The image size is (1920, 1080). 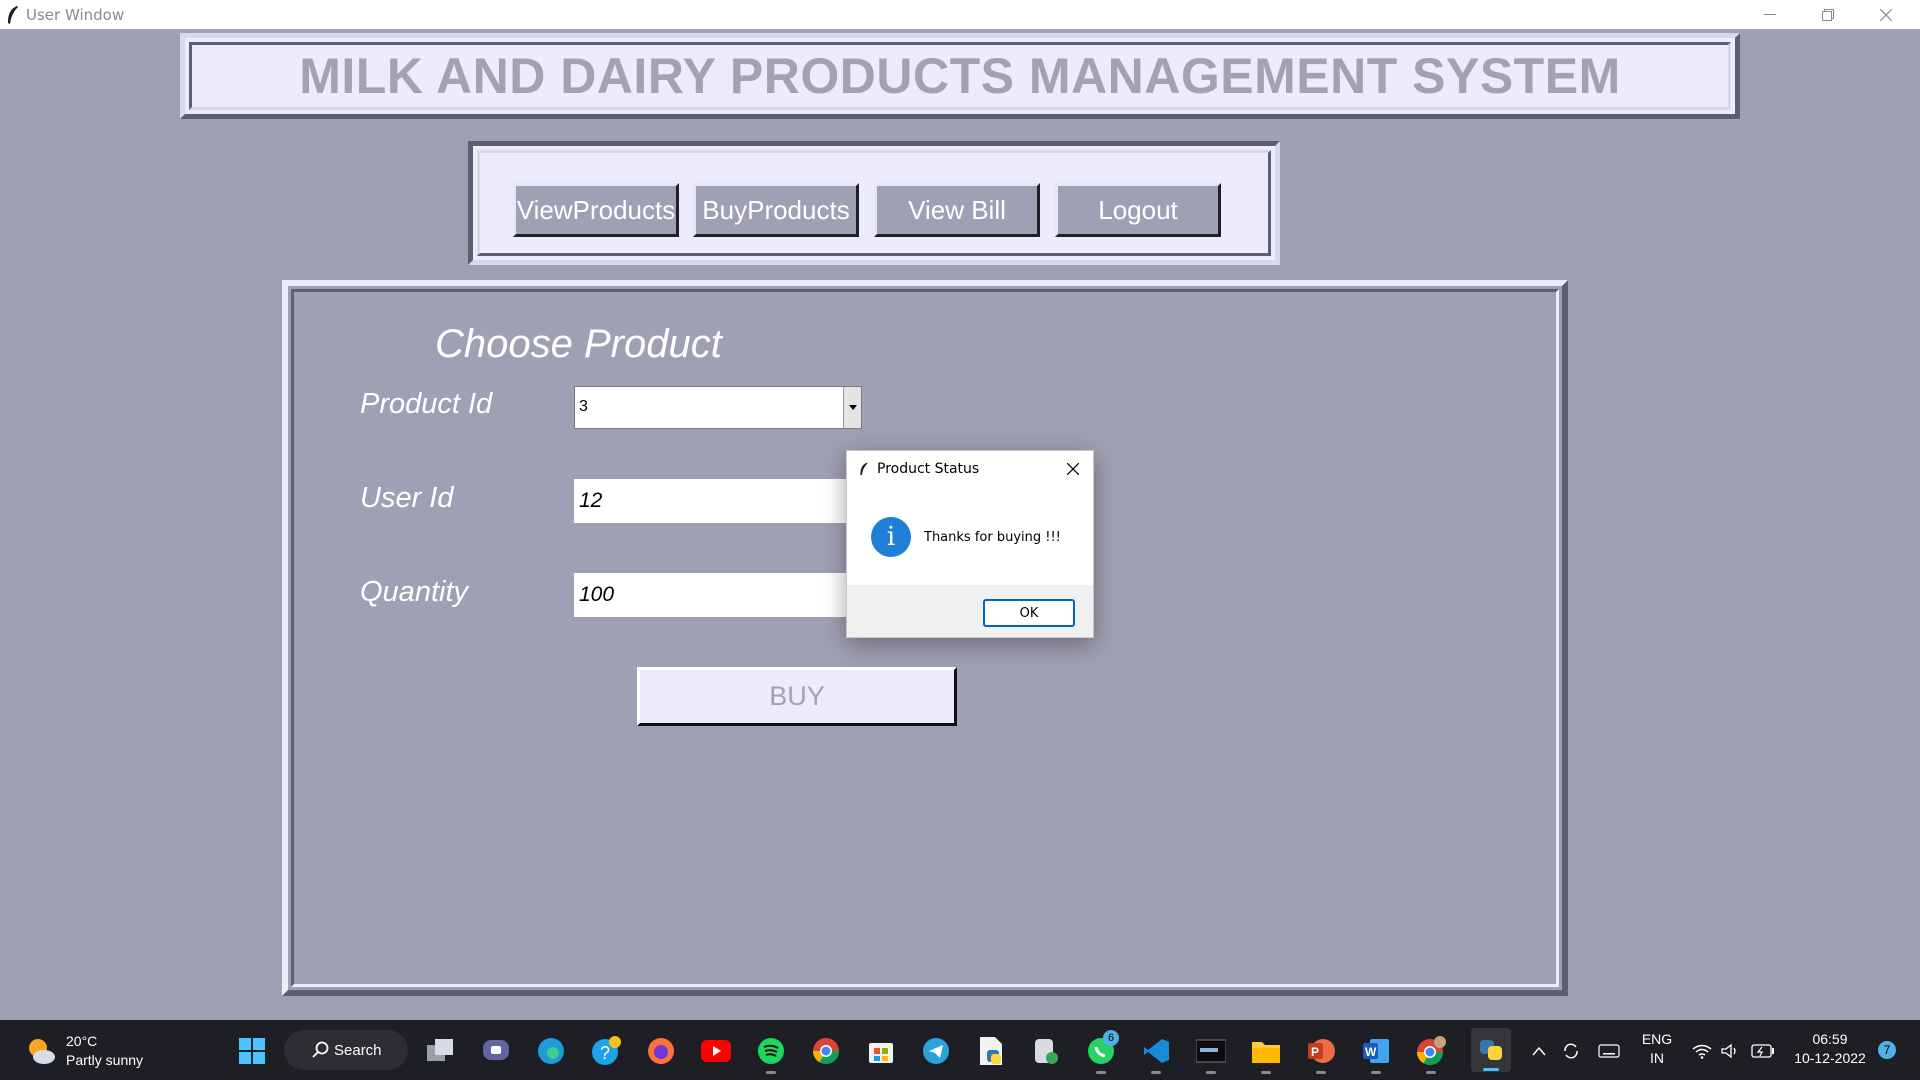 What do you see at coordinates (1657, 1049) in the screenshot?
I see `language-indicator: ENG IN` at bounding box center [1657, 1049].